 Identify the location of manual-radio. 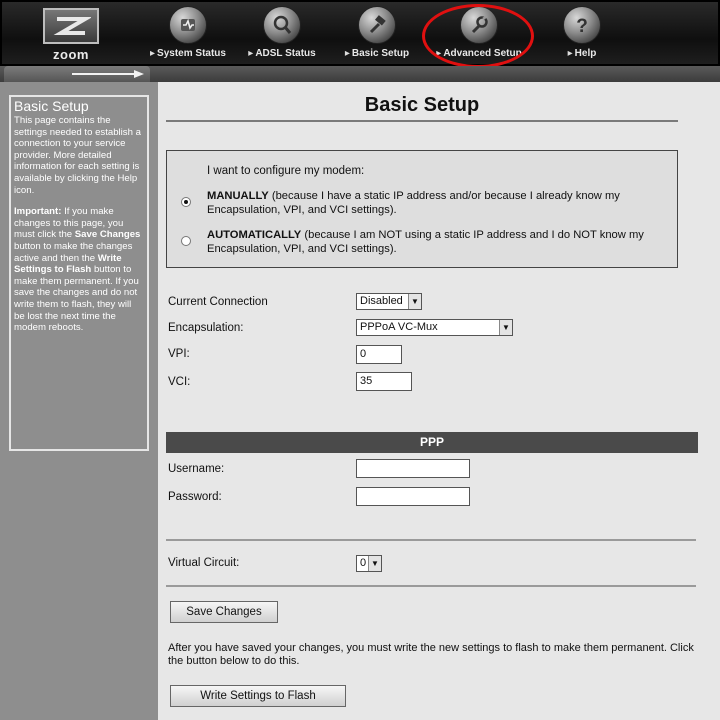
(186, 202).